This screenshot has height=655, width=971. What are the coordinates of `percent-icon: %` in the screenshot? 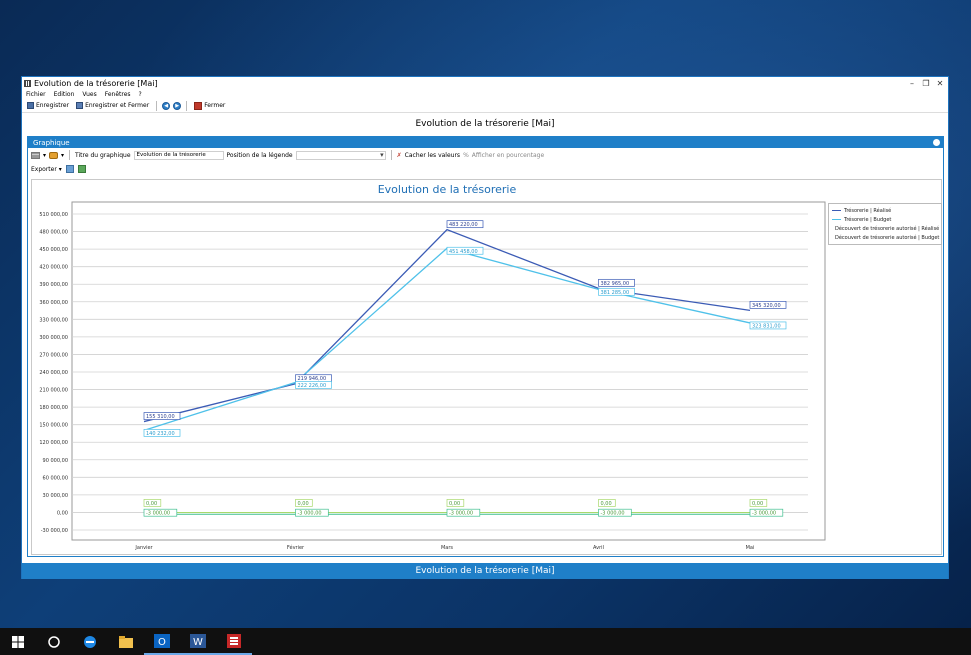 It's located at (466, 155).